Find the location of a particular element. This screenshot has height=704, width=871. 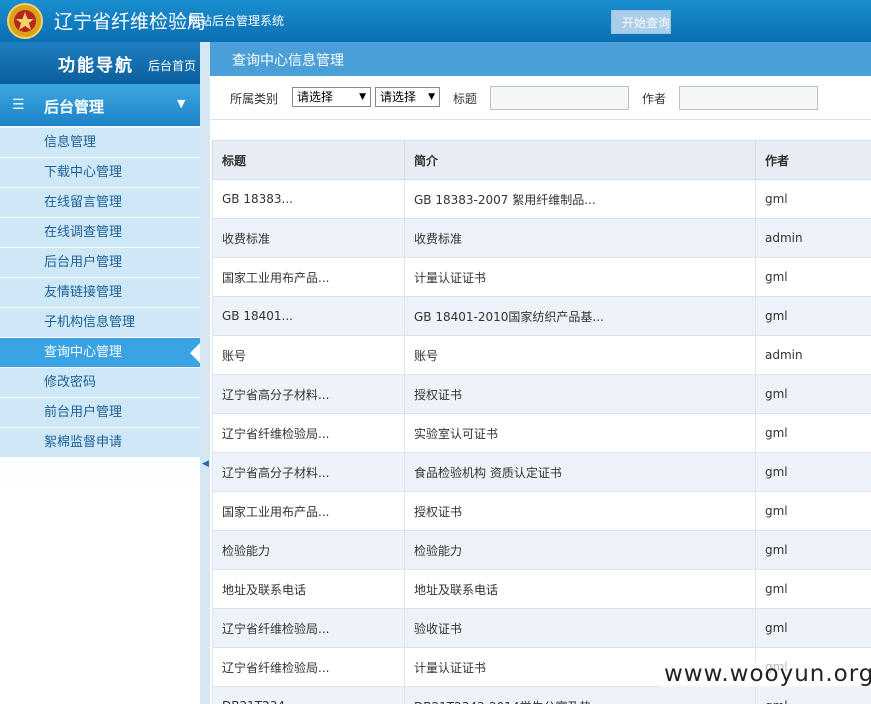

chevron-down-icon: ▼ is located at coordinates (181, 103).